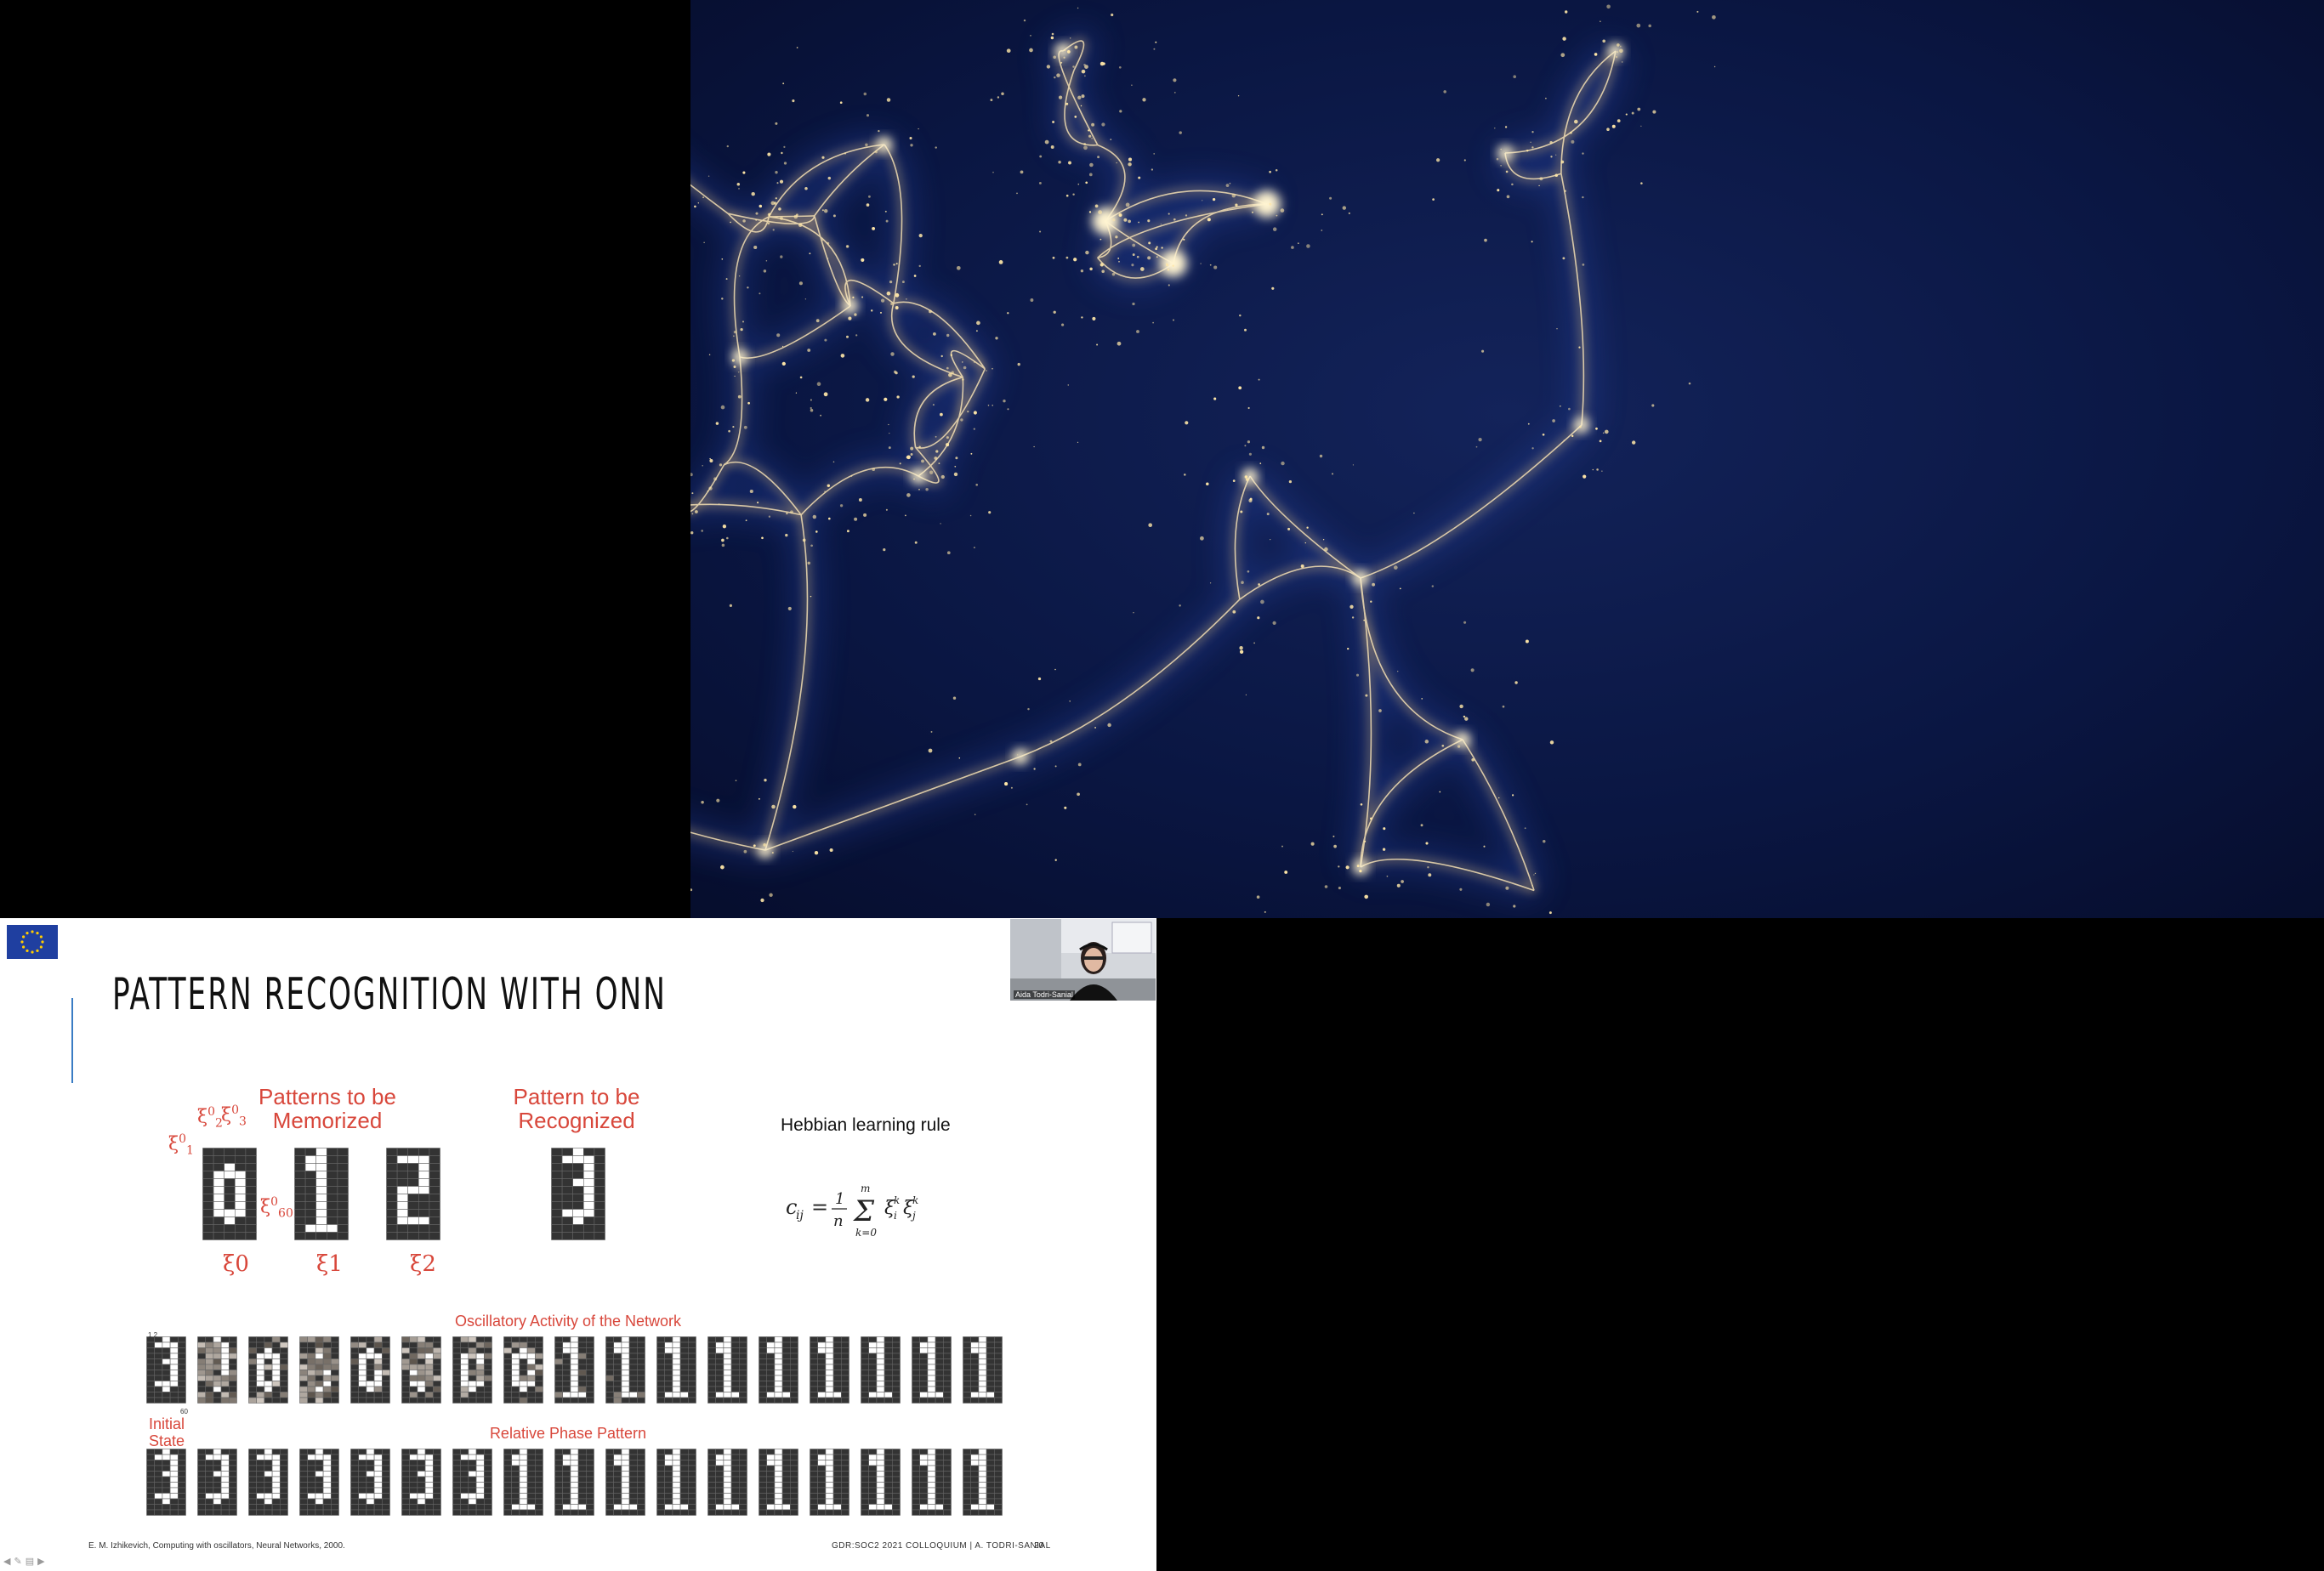  I want to click on slide-nav-controls: ◀ ✎ ▤ ▶, so click(24, 1561).